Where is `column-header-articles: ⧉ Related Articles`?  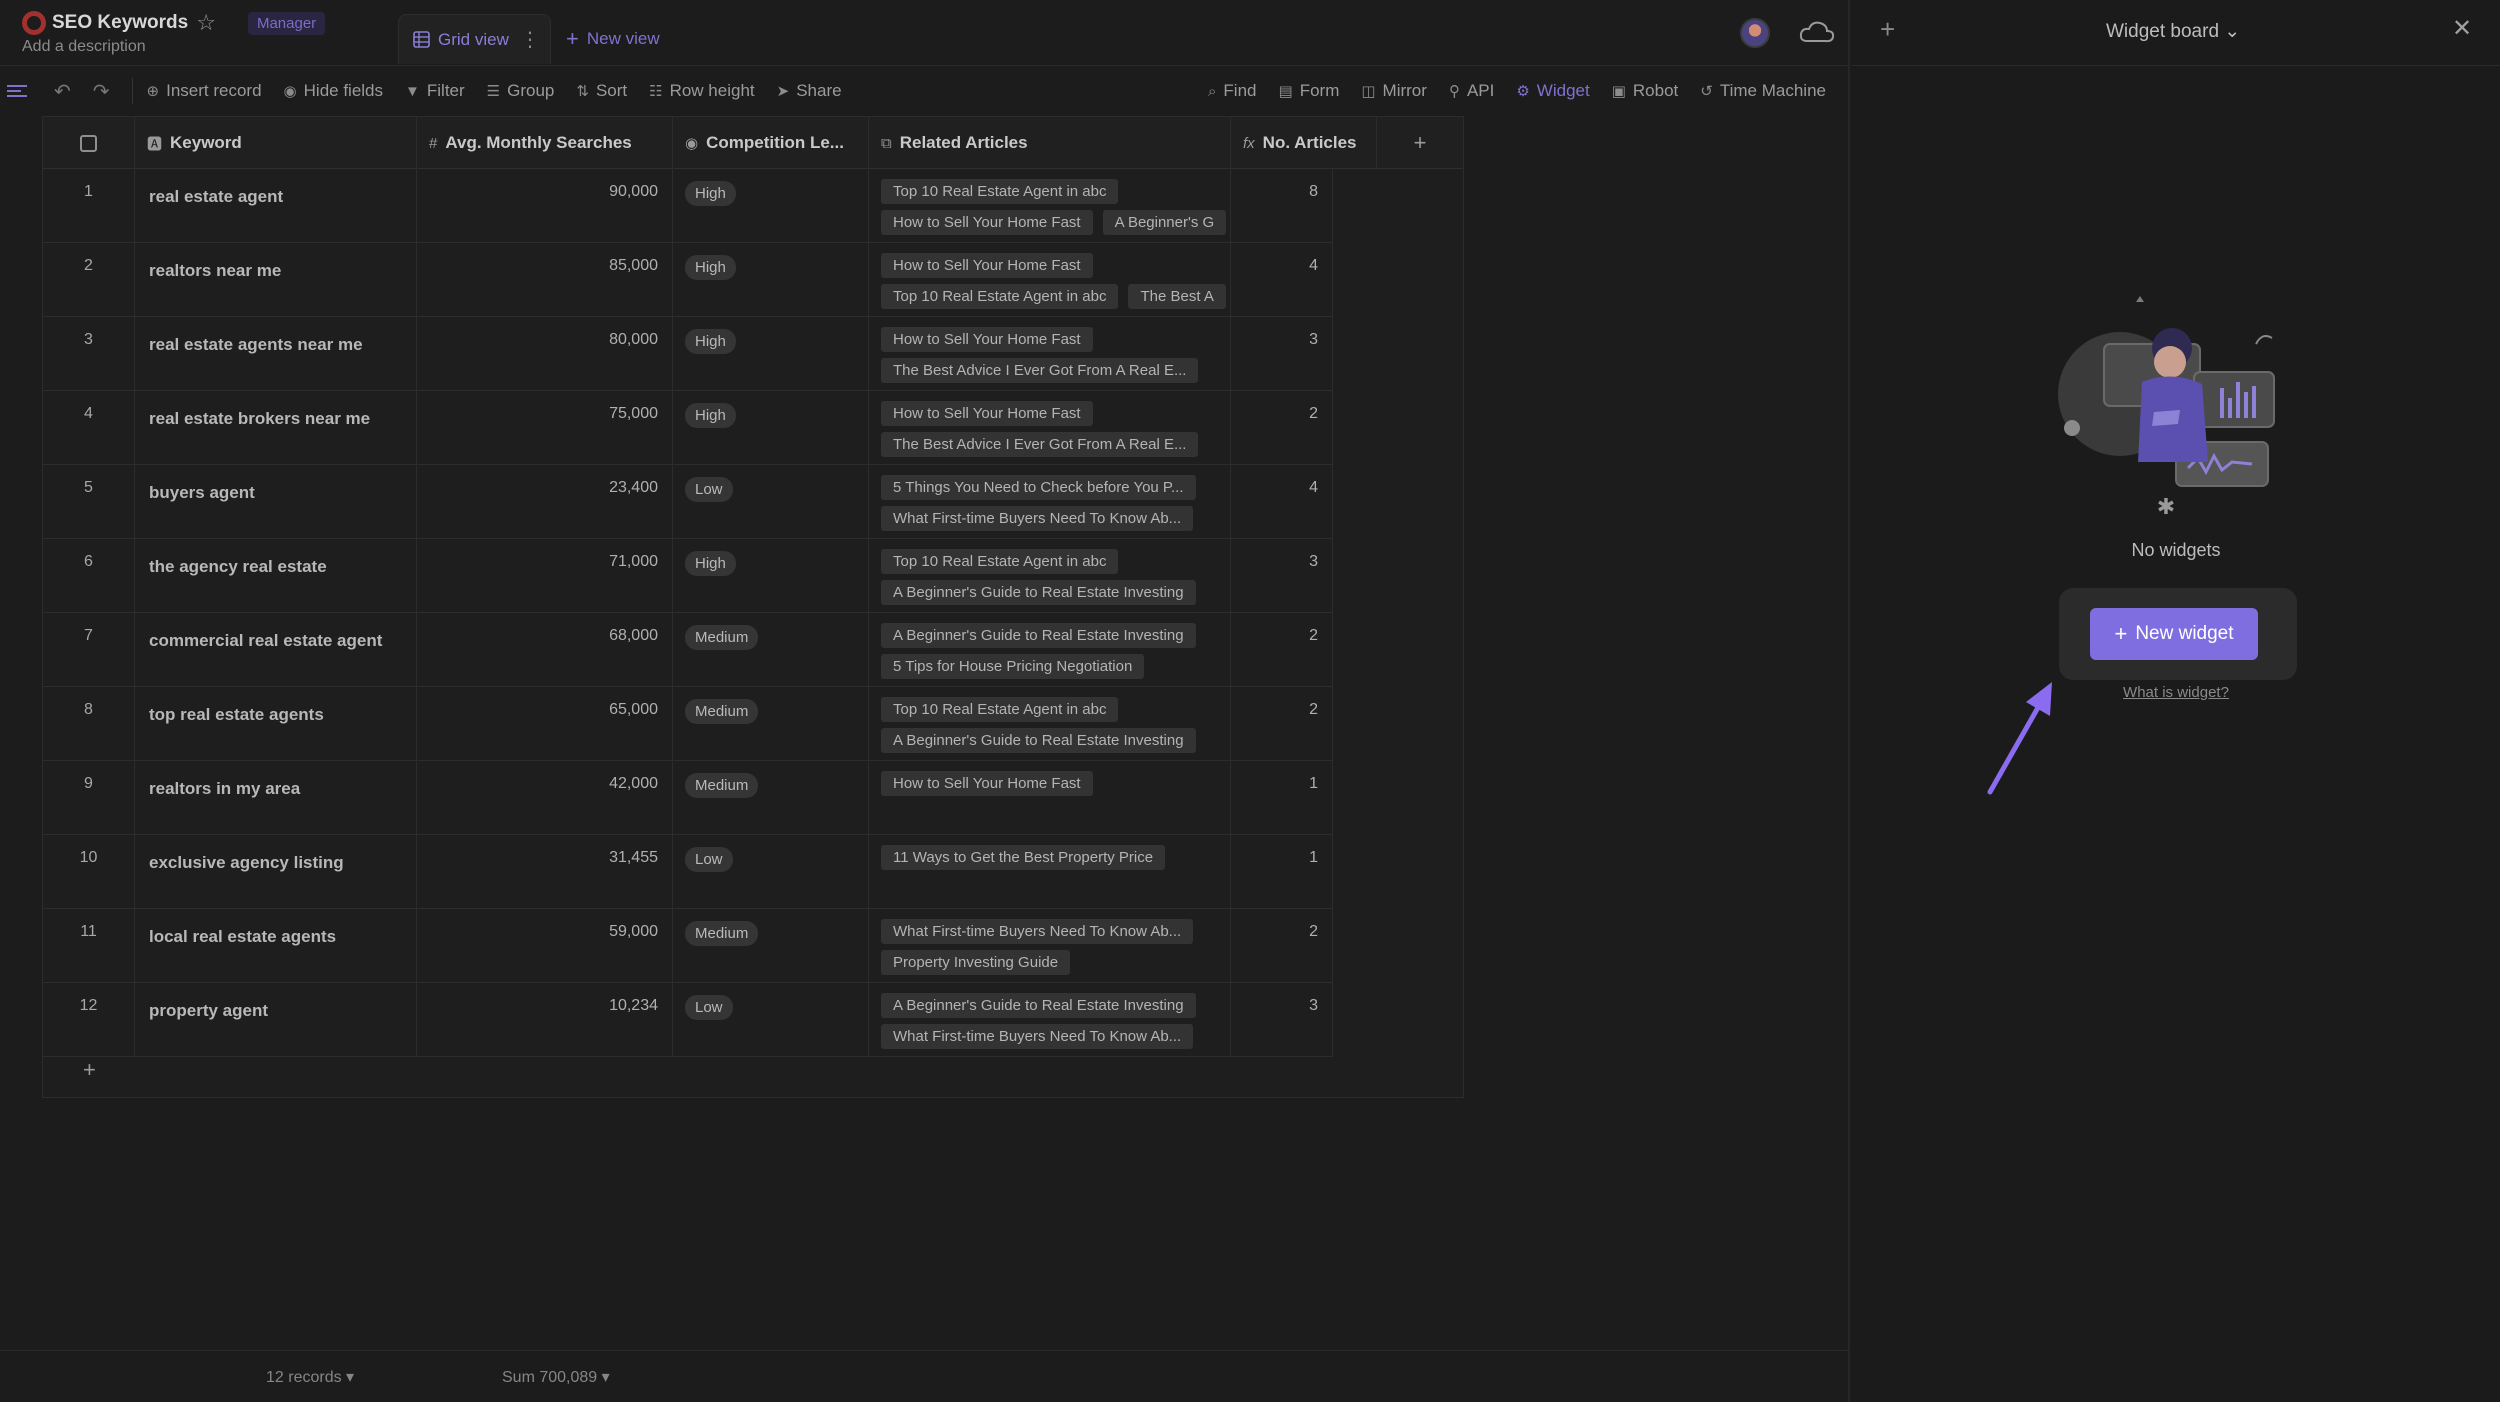
column-header-articles: ⧉ Related Articles is located at coordinates (1050, 143).